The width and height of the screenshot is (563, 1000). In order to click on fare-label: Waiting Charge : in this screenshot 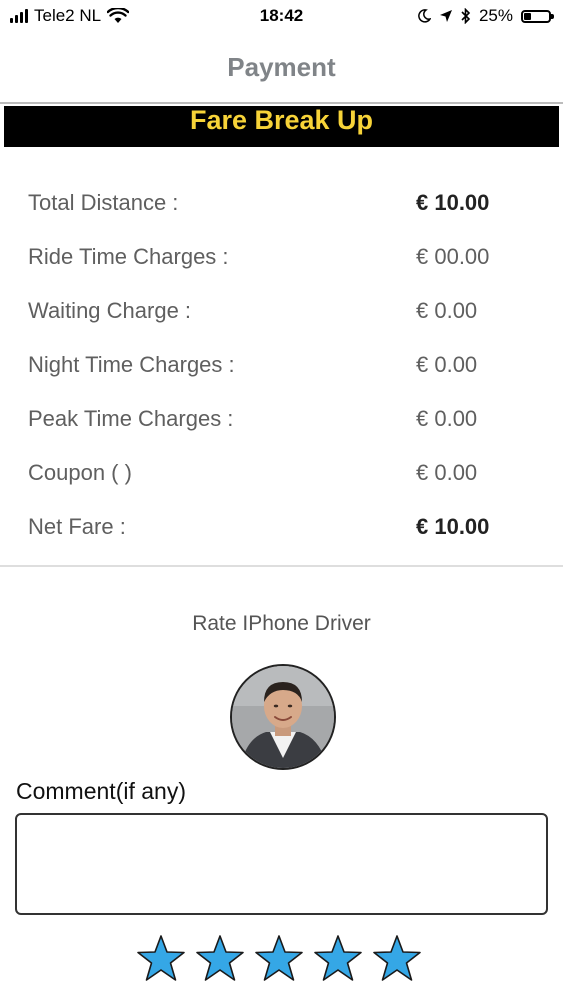, I will do `click(110, 310)`.